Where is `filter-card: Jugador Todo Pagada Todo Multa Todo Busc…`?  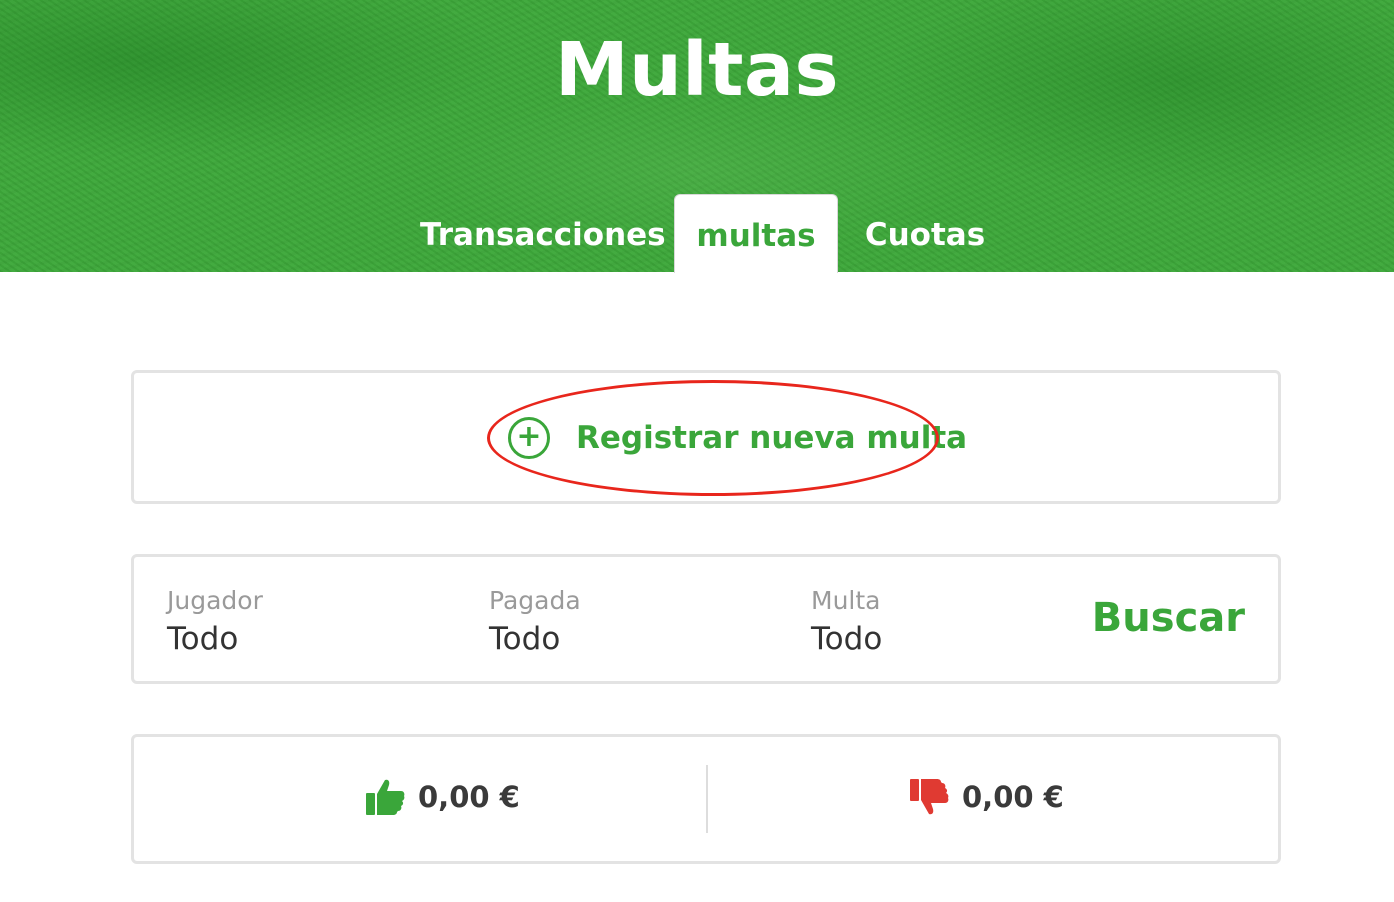 filter-card: Jugador Todo Pagada Todo Multa Todo Busc… is located at coordinates (706, 619).